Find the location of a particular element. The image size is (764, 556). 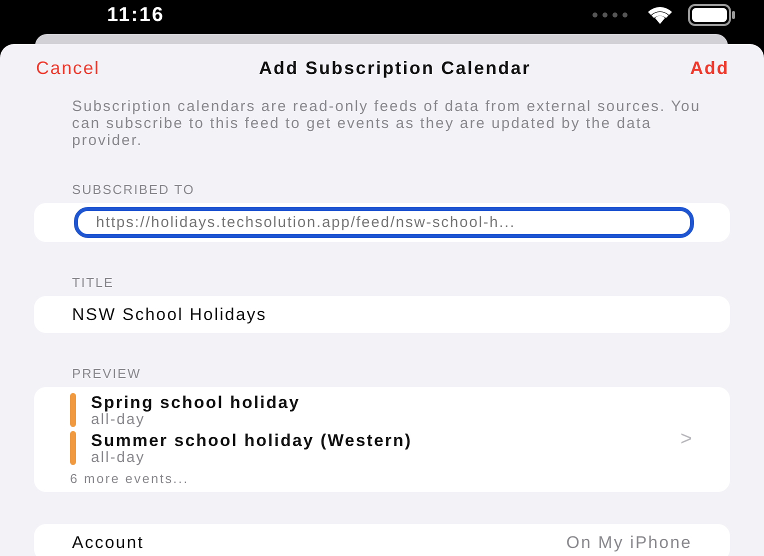

title-field: NSW School Holidays is located at coordinates (382, 314).